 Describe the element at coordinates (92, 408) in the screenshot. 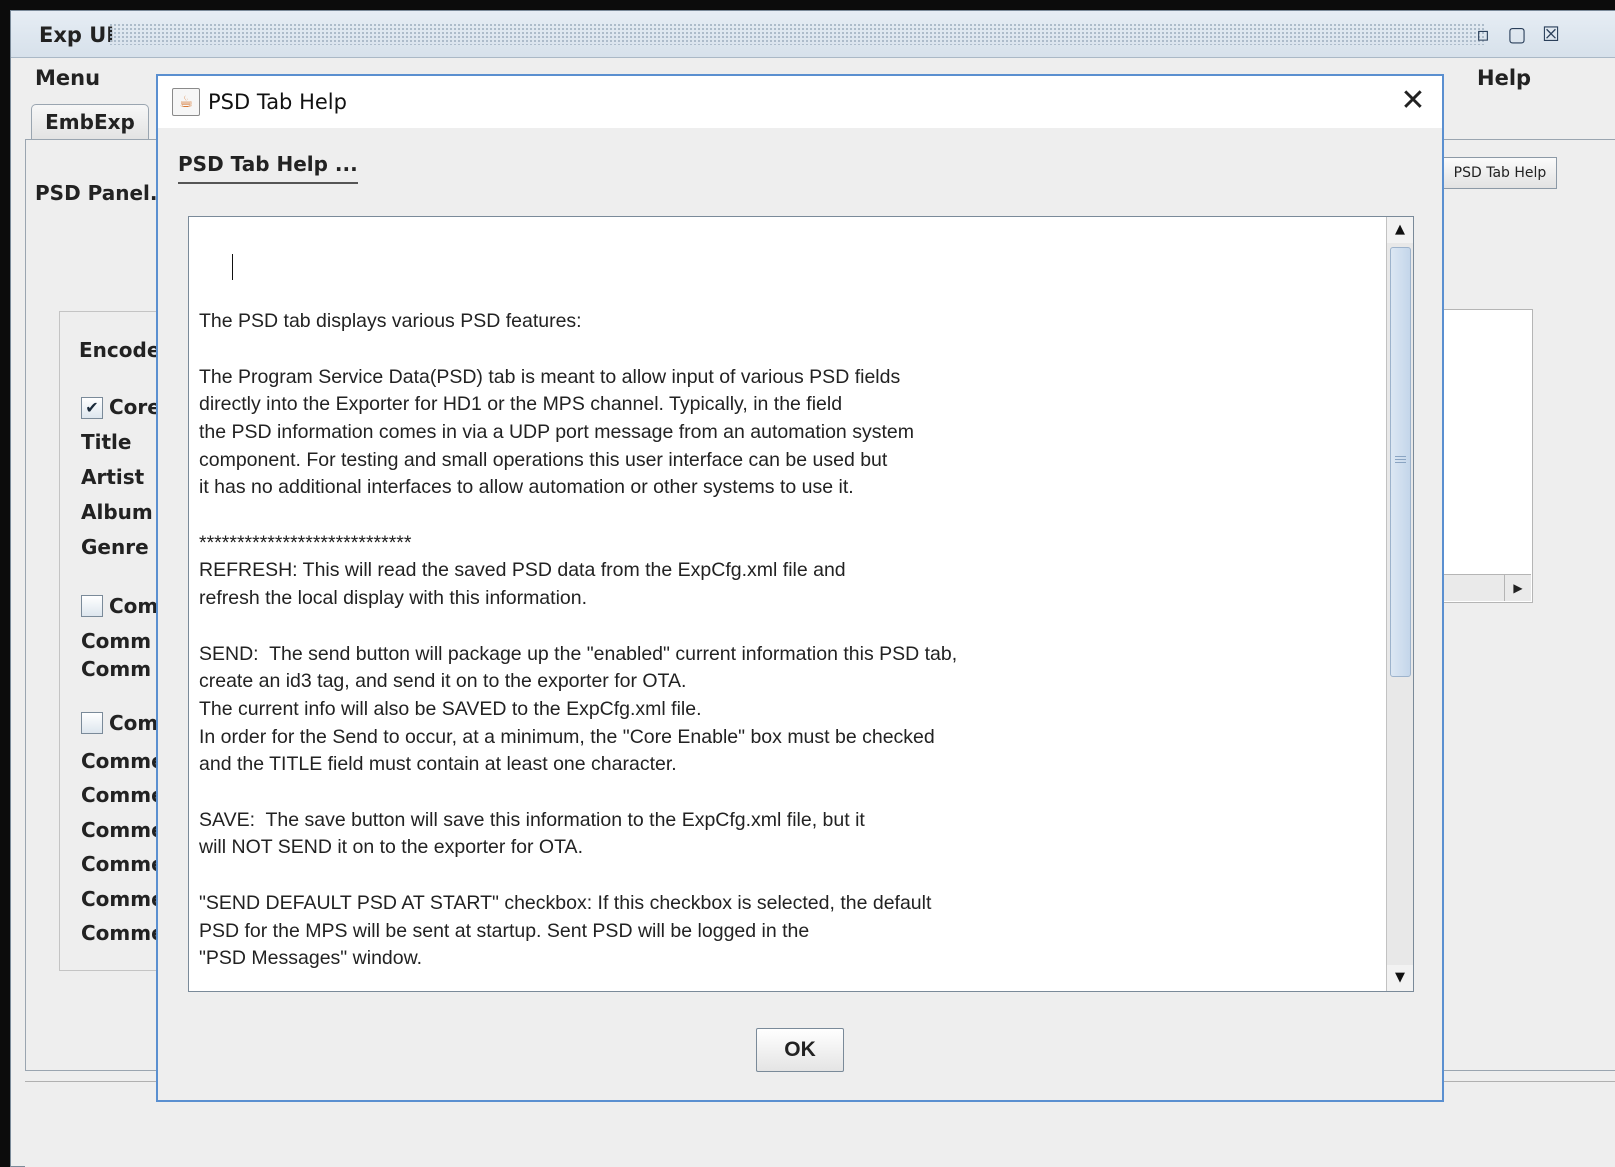

I see `core-enable-checkbox: ✔` at that location.